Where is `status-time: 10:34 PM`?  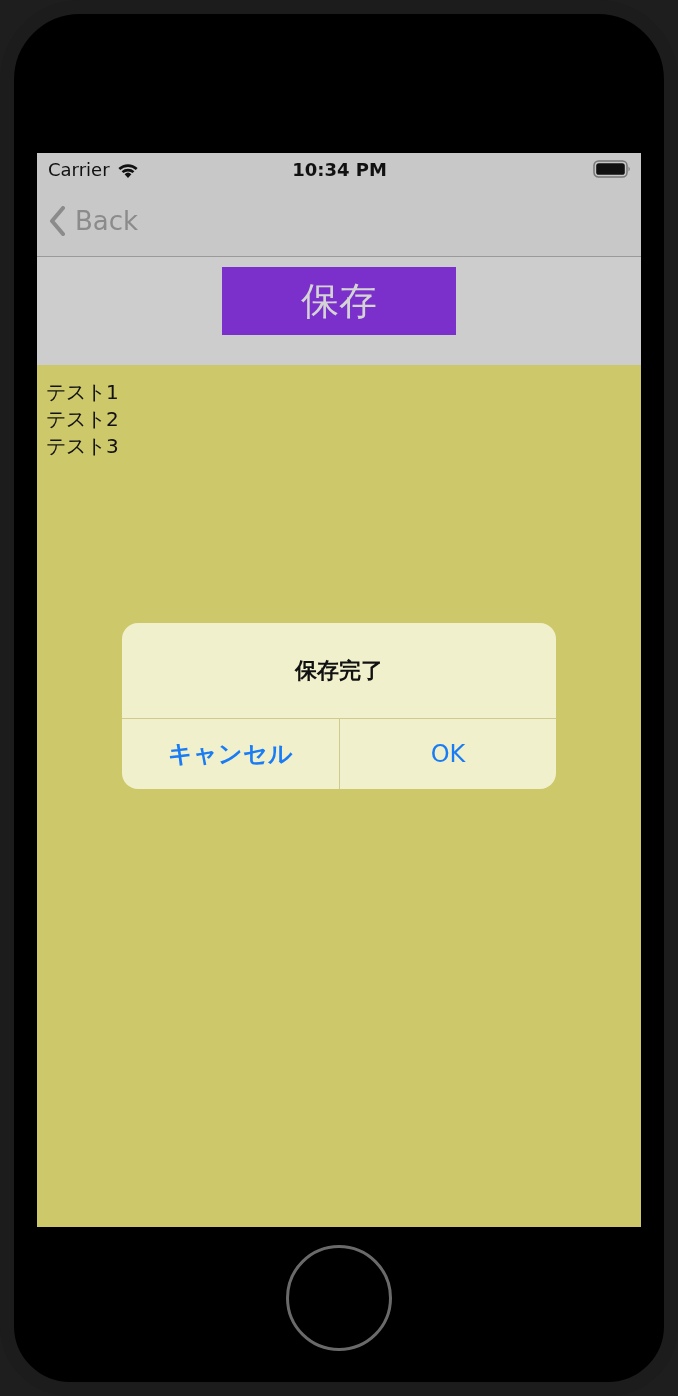 status-time: 10:34 PM is located at coordinates (339, 169).